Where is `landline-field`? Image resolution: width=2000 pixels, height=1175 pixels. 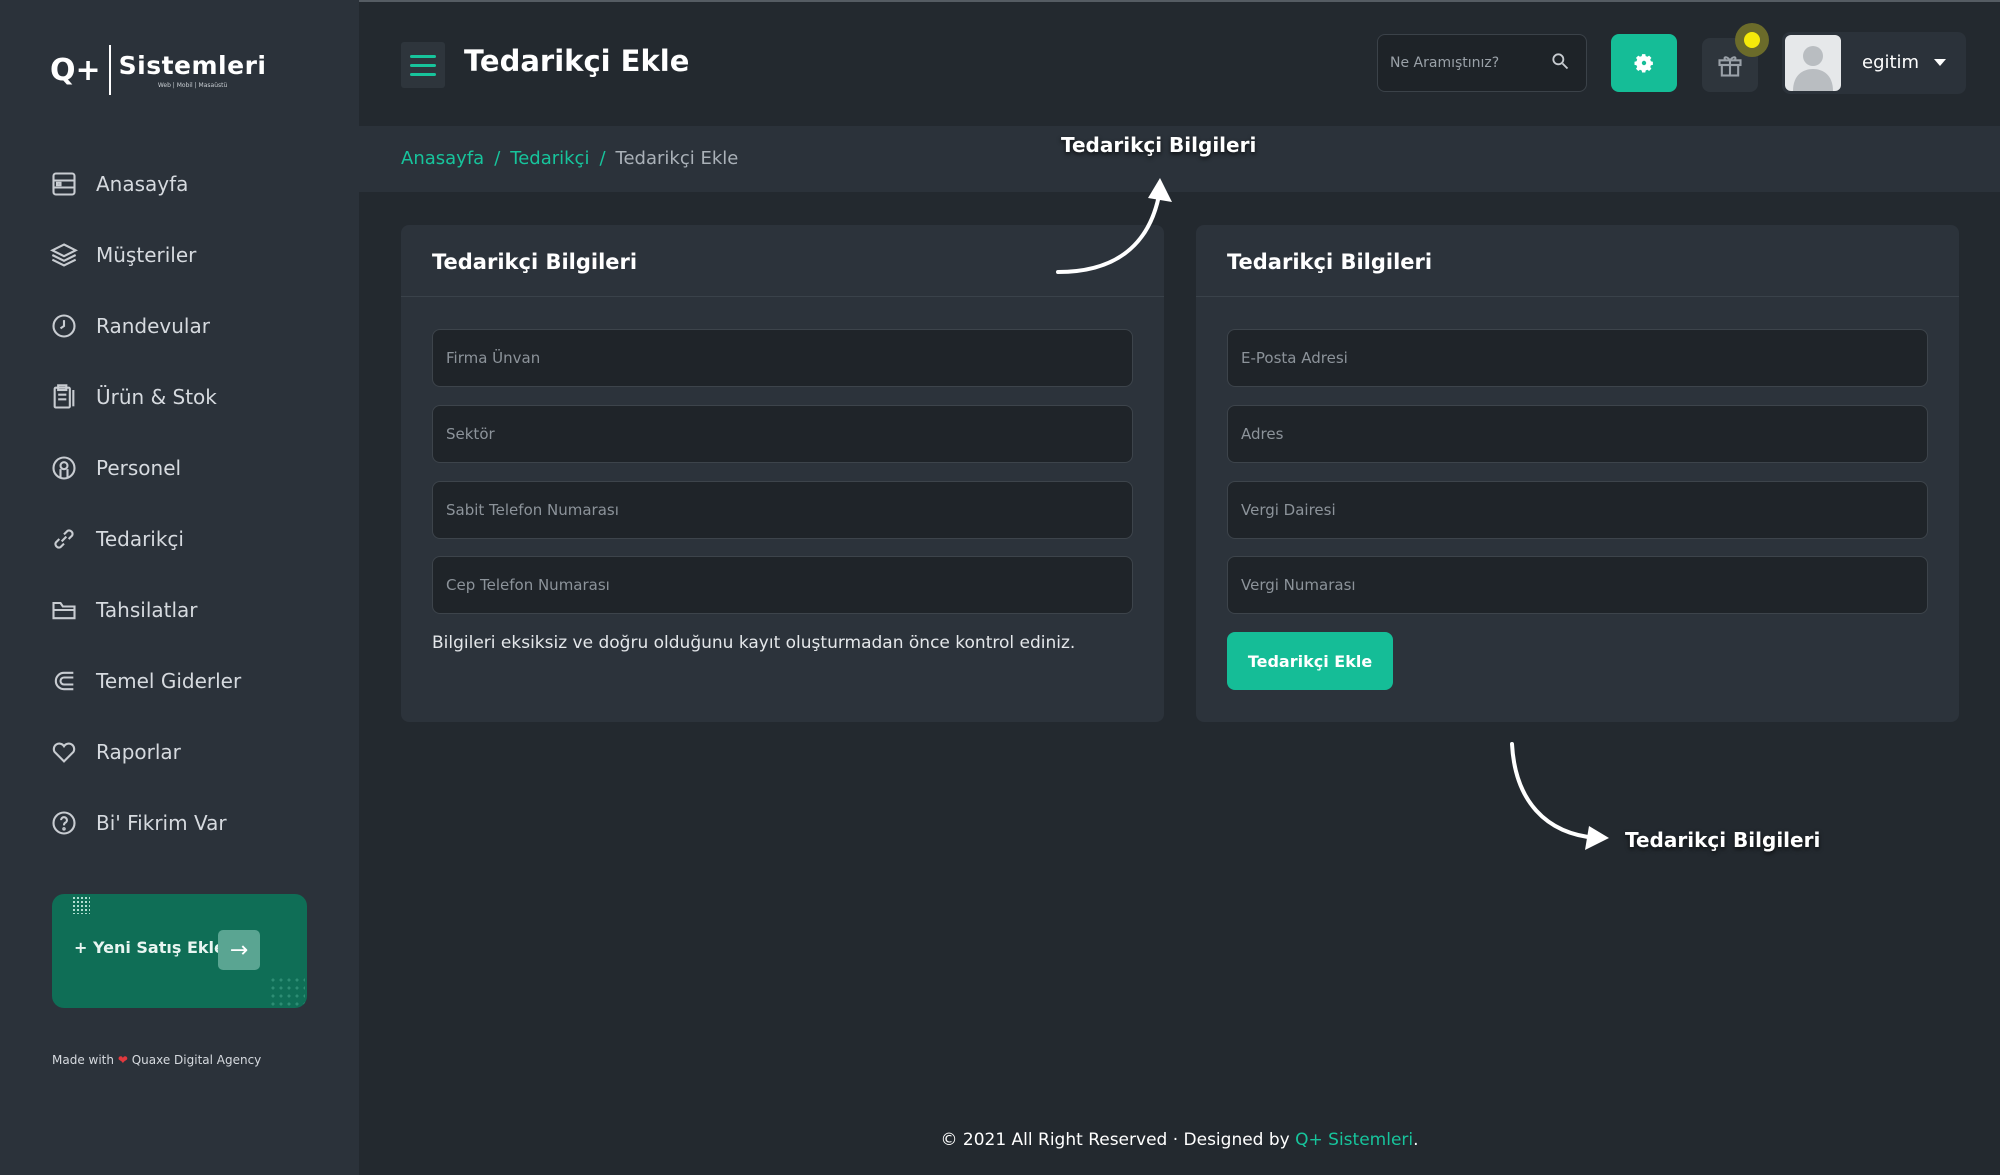 landline-field is located at coordinates (782, 510).